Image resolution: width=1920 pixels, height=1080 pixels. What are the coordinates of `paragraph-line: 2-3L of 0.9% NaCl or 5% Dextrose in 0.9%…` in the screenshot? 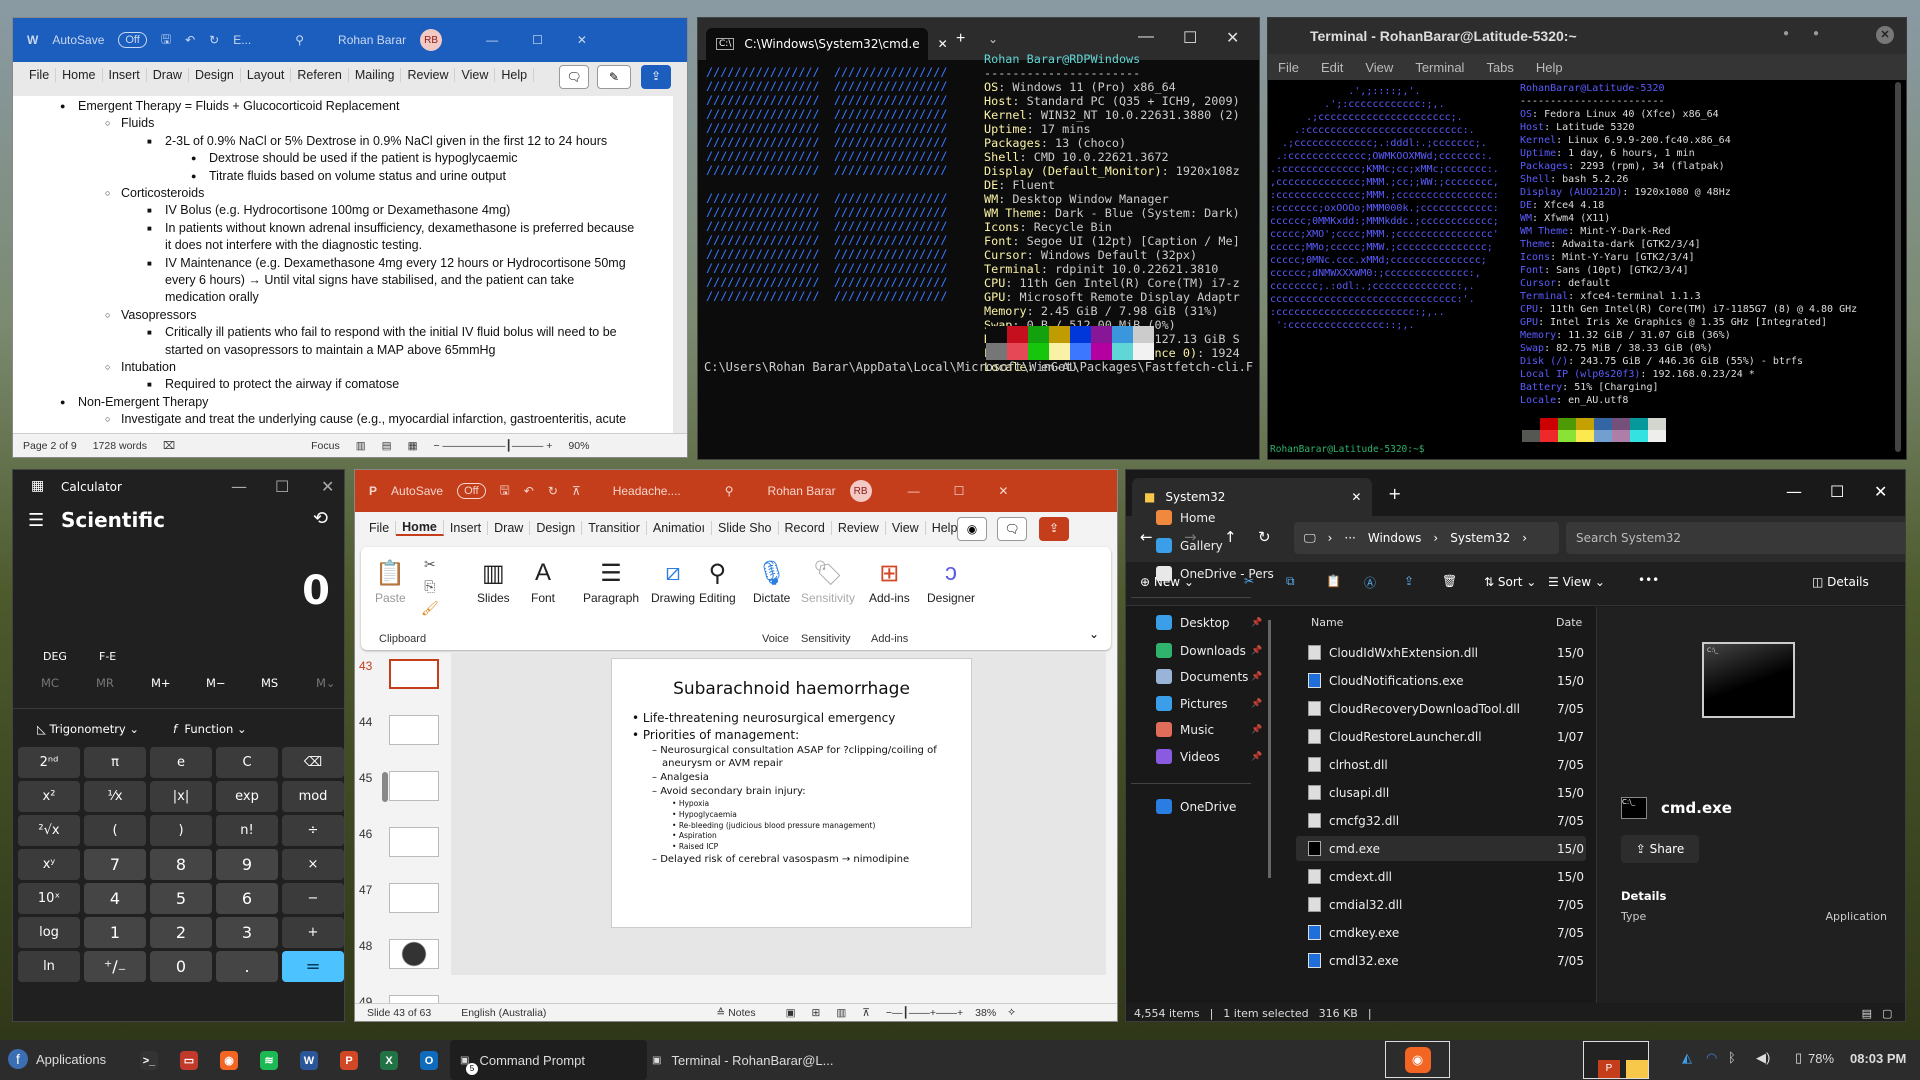 It's located at (386, 141).